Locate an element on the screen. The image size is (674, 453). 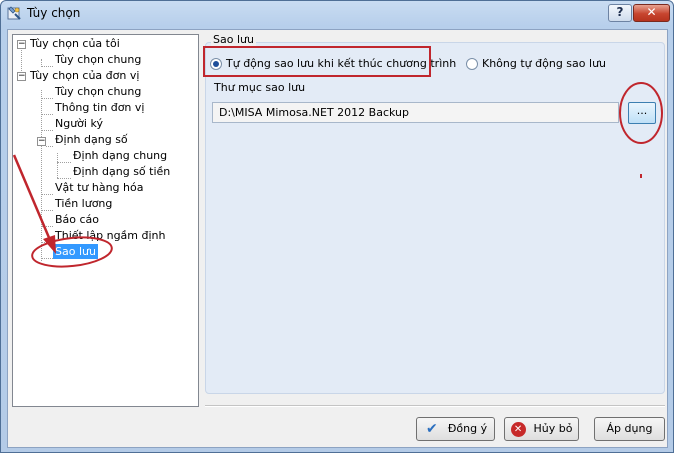
tree-item-payroll: Tiền lương is located at coordinates (83, 203).